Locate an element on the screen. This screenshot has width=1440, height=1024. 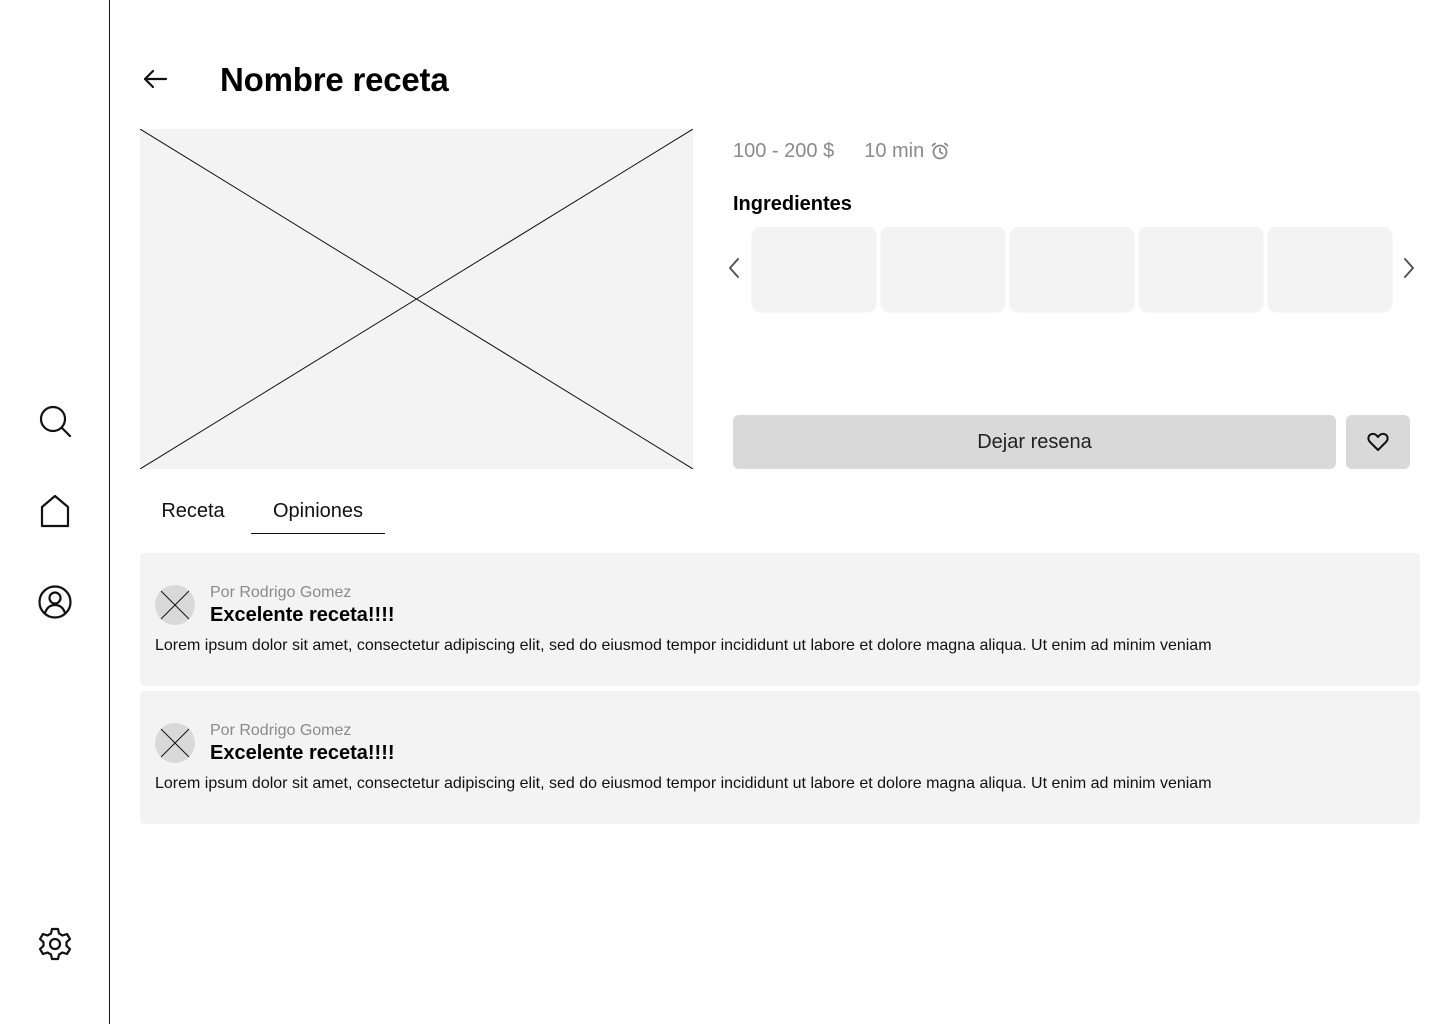
tab-label: Opiniones is located at coordinates (318, 511).